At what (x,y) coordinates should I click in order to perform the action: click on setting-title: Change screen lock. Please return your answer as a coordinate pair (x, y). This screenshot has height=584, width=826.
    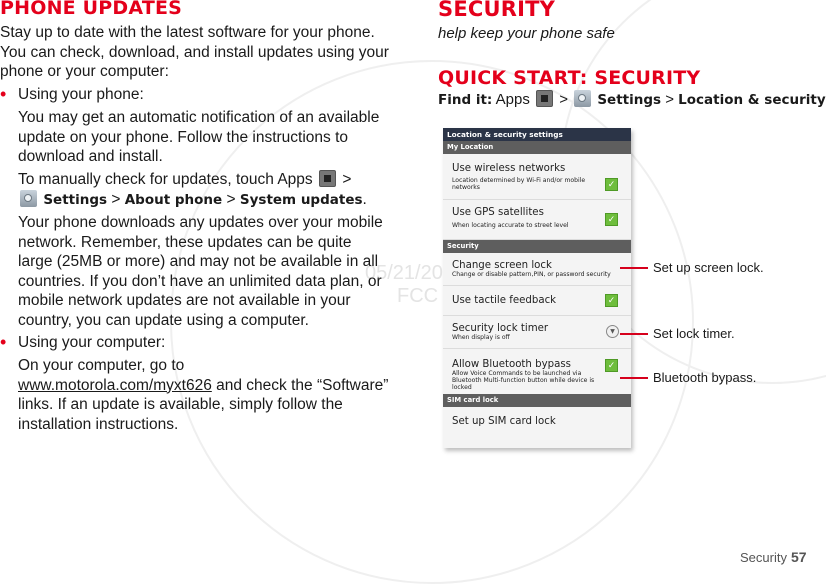
    Looking at the image, I should click on (502, 265).